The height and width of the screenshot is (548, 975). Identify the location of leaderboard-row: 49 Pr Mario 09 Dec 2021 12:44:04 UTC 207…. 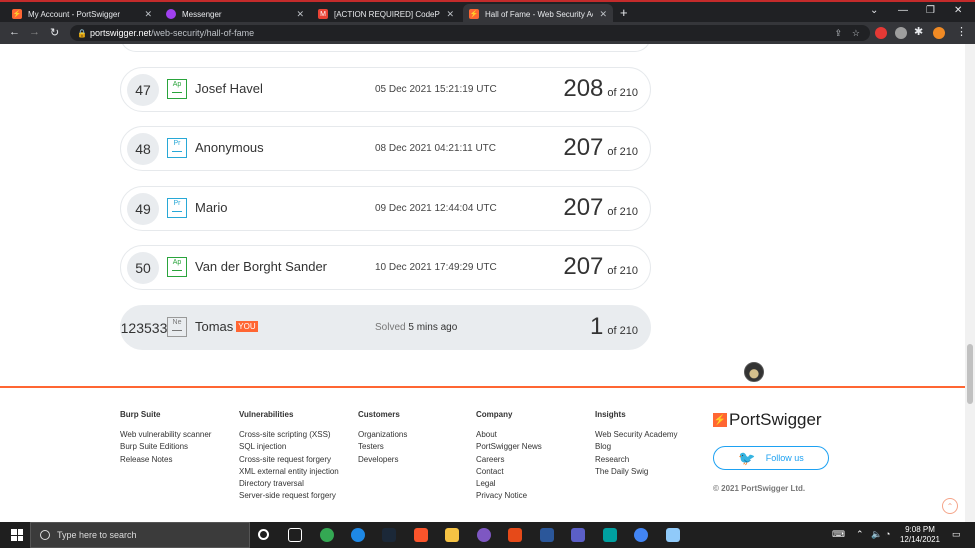
(385, 208).